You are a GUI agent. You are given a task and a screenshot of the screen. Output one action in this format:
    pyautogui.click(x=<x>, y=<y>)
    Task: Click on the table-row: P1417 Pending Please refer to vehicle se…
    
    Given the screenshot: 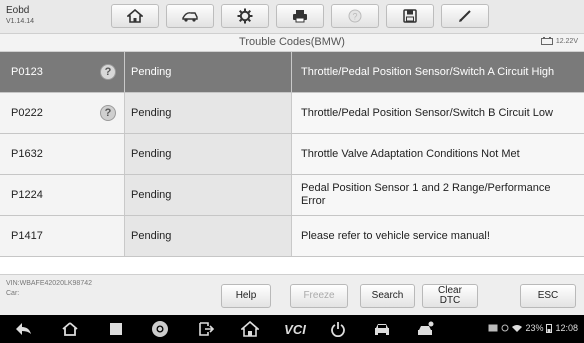 What is the action you would take?
    pyautogui.click(x=292, y=236)
    